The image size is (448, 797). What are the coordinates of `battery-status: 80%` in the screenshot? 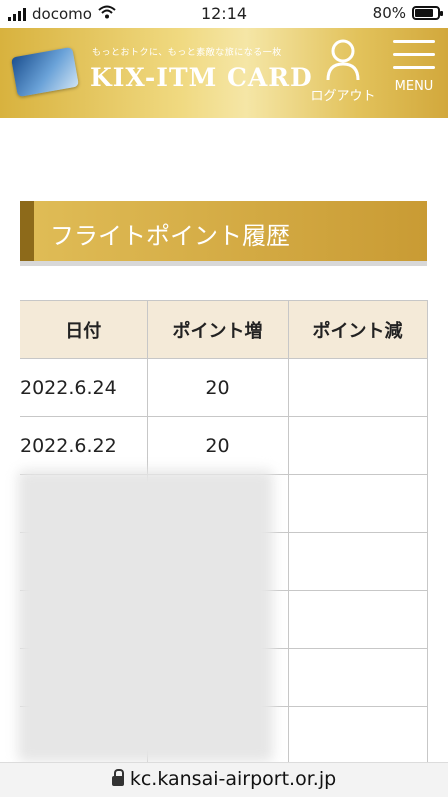 It's located at (407, 13).